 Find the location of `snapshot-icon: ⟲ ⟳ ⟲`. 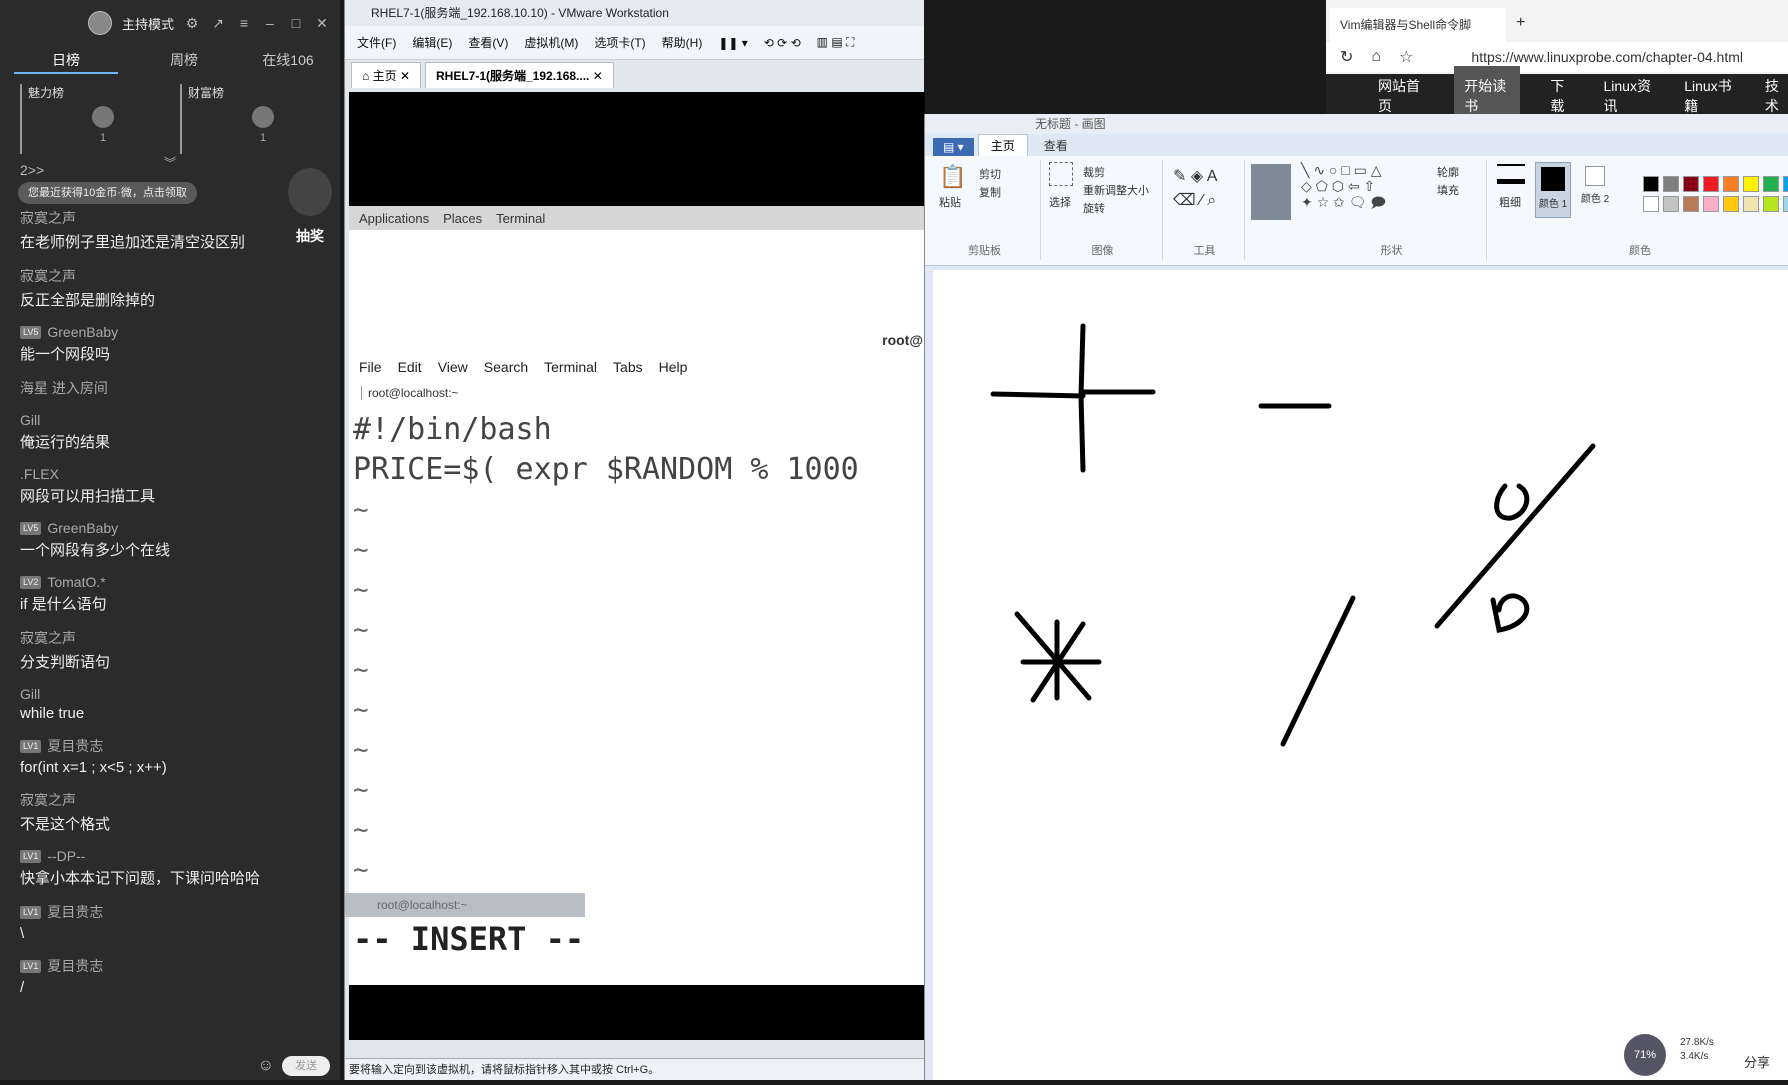

snapshot-icon: ⟲ ⟳ ⟲ is located at coordinates (782, 43).